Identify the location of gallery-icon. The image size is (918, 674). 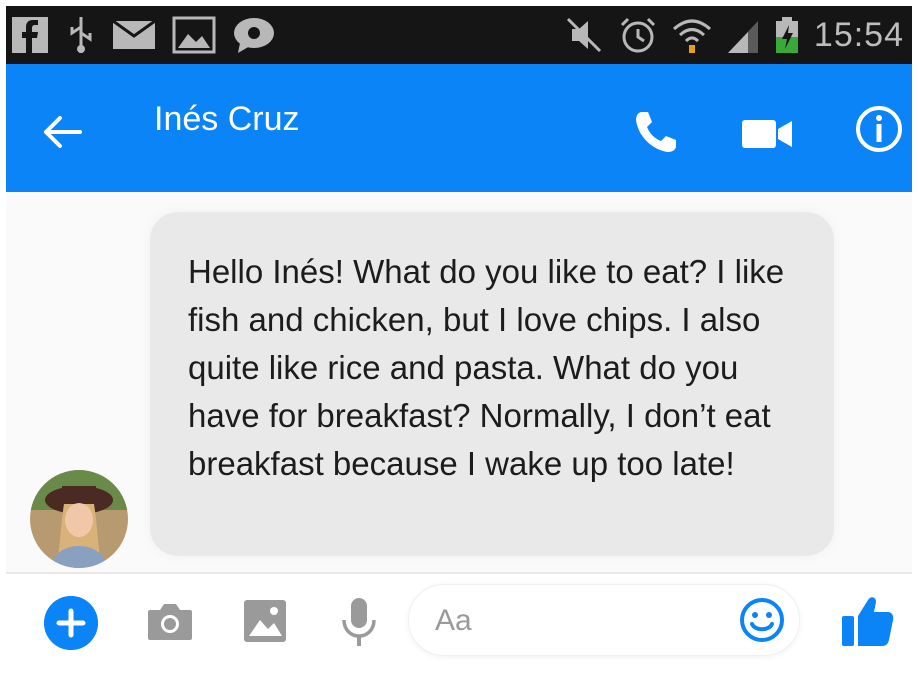
(194, 35).